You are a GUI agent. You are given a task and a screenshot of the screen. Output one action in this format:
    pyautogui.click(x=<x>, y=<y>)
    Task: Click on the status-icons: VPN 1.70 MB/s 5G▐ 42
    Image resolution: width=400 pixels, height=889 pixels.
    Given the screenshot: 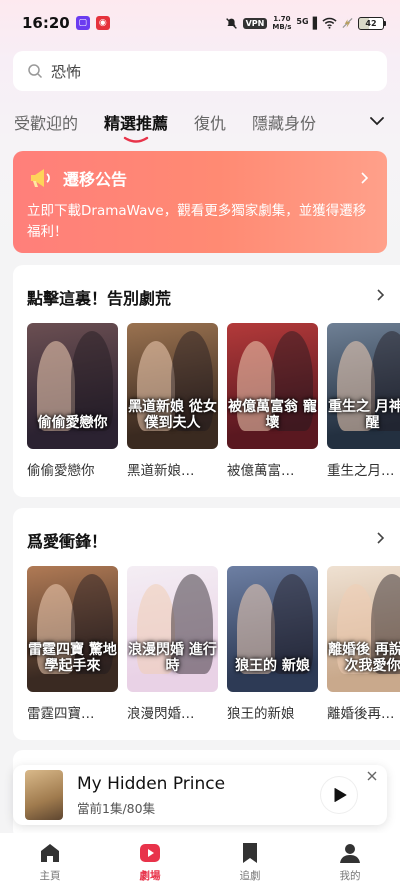 What is the action you would take?
    pyautogui.click(x=305, y=23)
    